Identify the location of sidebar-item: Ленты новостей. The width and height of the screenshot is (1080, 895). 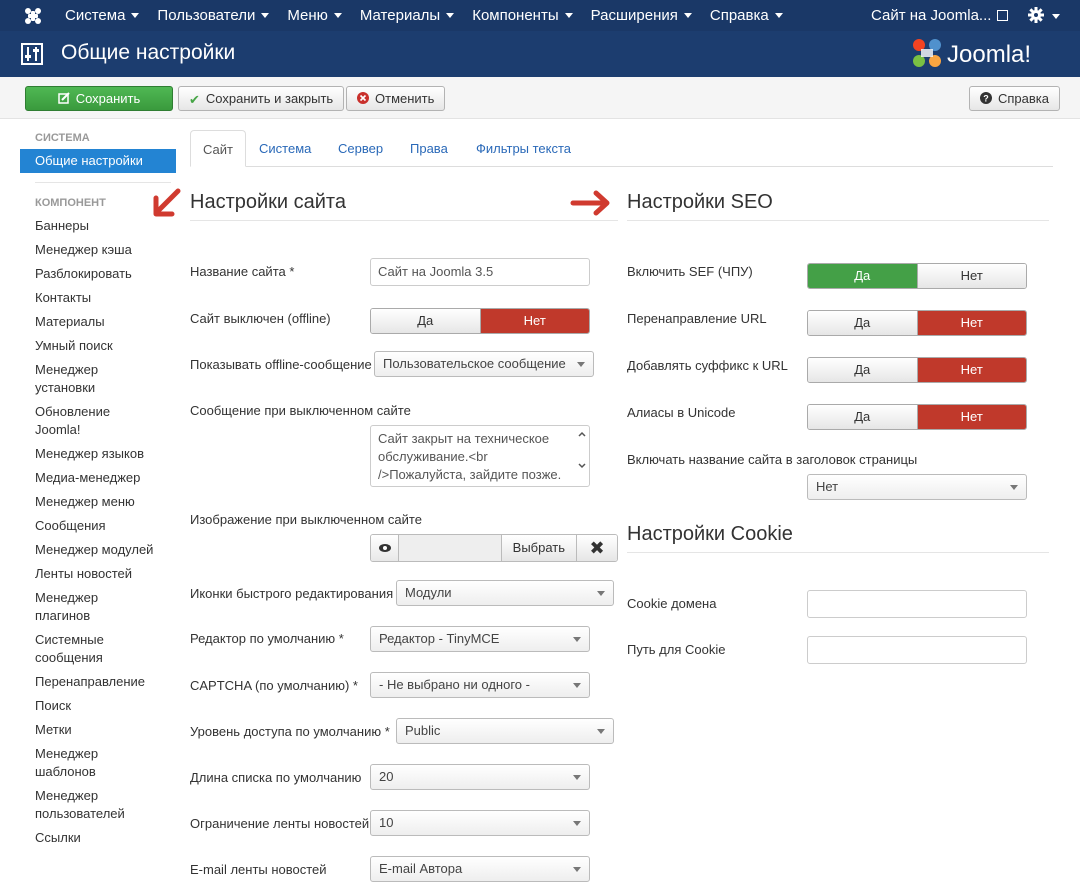
(88, 574).